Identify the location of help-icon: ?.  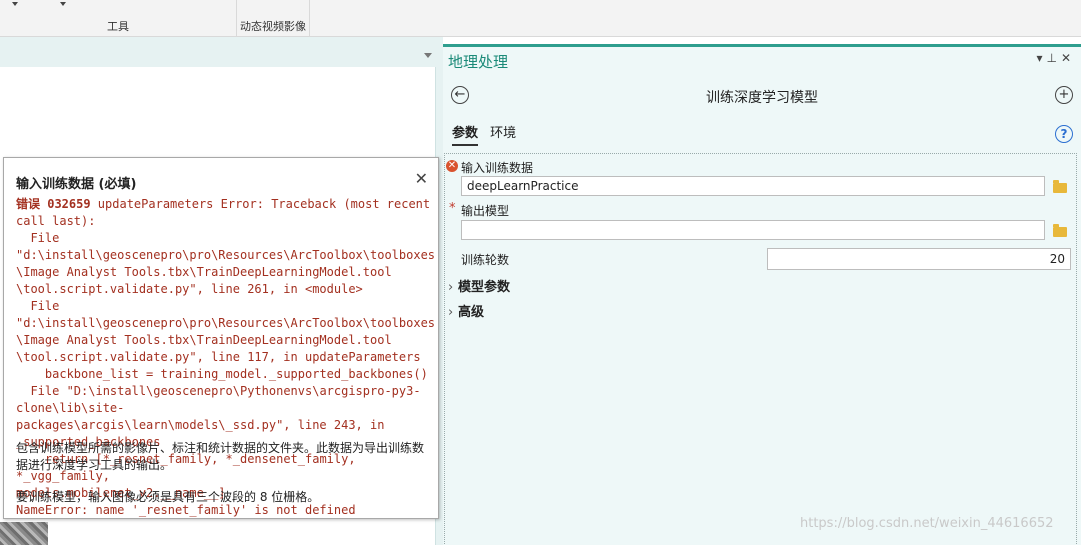
(1064, 134).